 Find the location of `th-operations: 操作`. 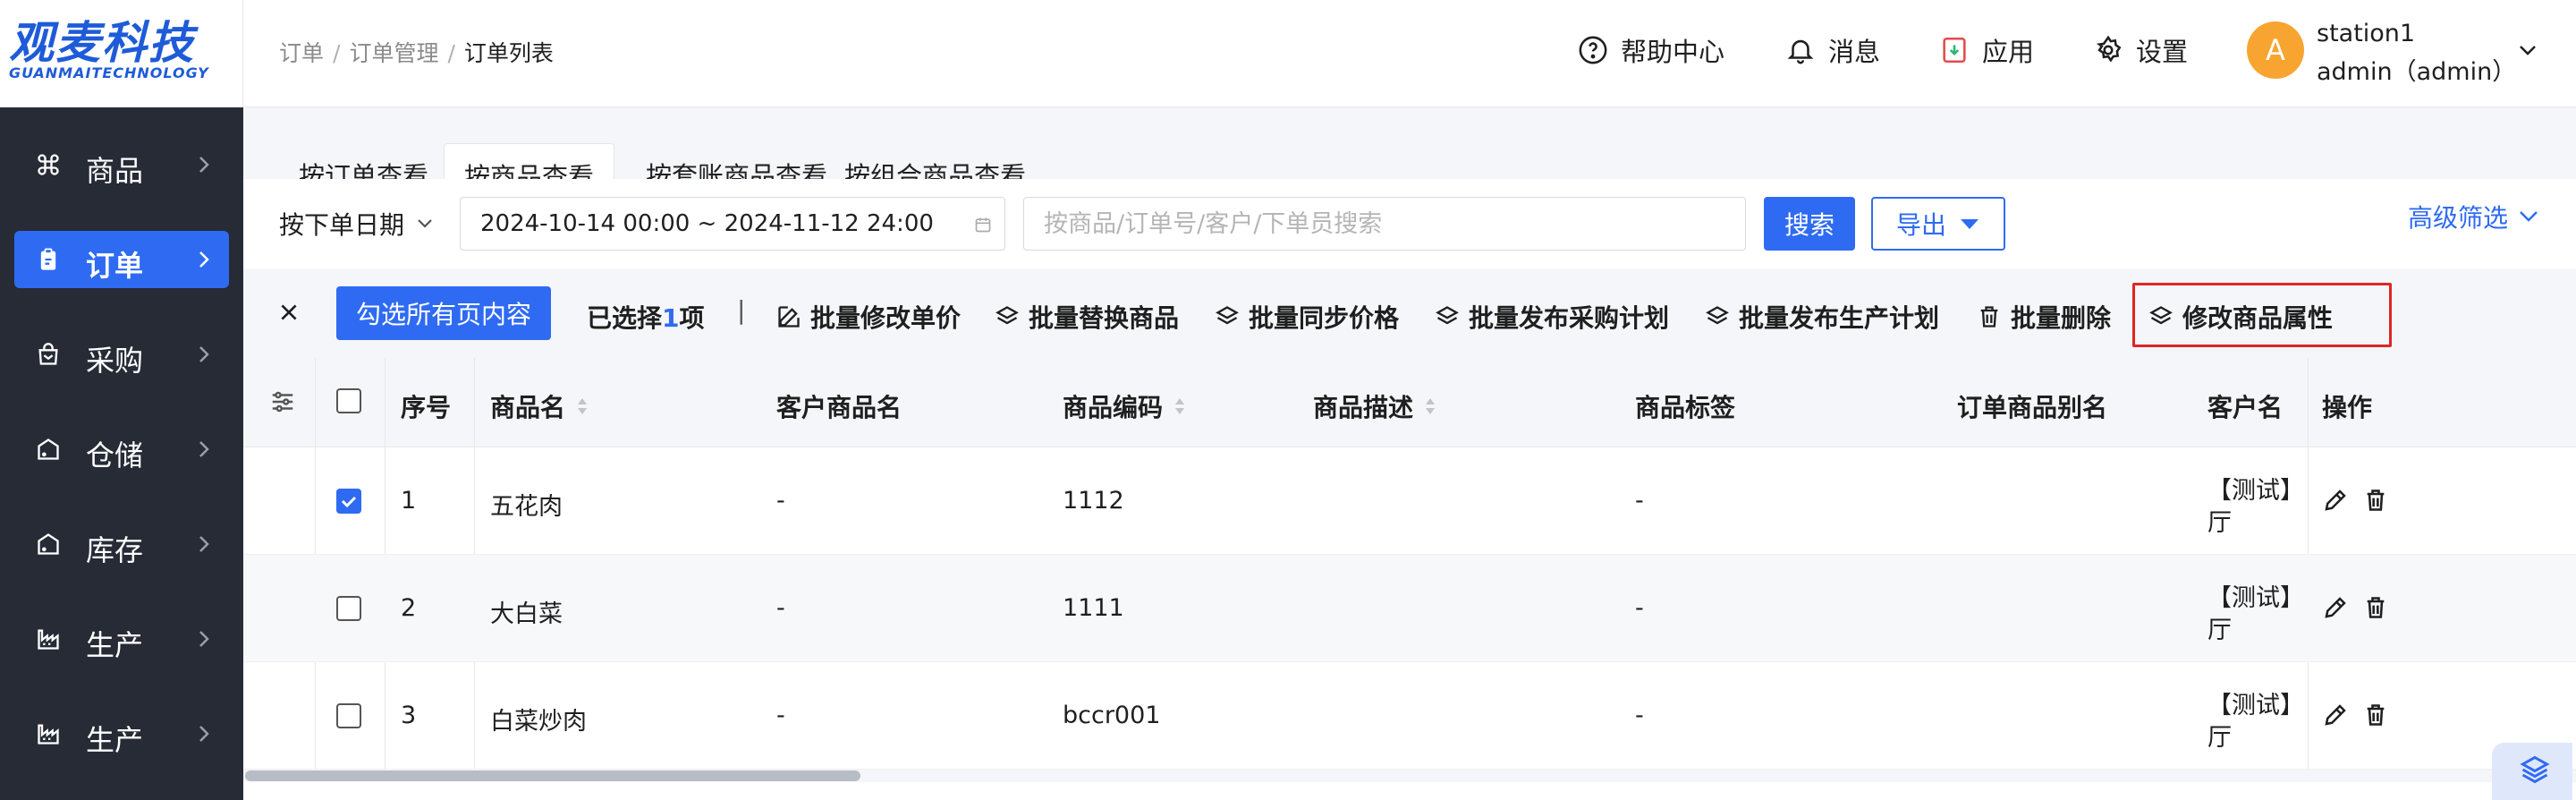

th-operations: 操作 is located at coordinates (2347, 407).